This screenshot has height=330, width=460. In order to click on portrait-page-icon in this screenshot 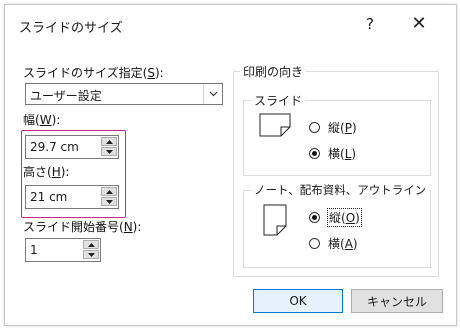, I will do `click(275, 221)`.